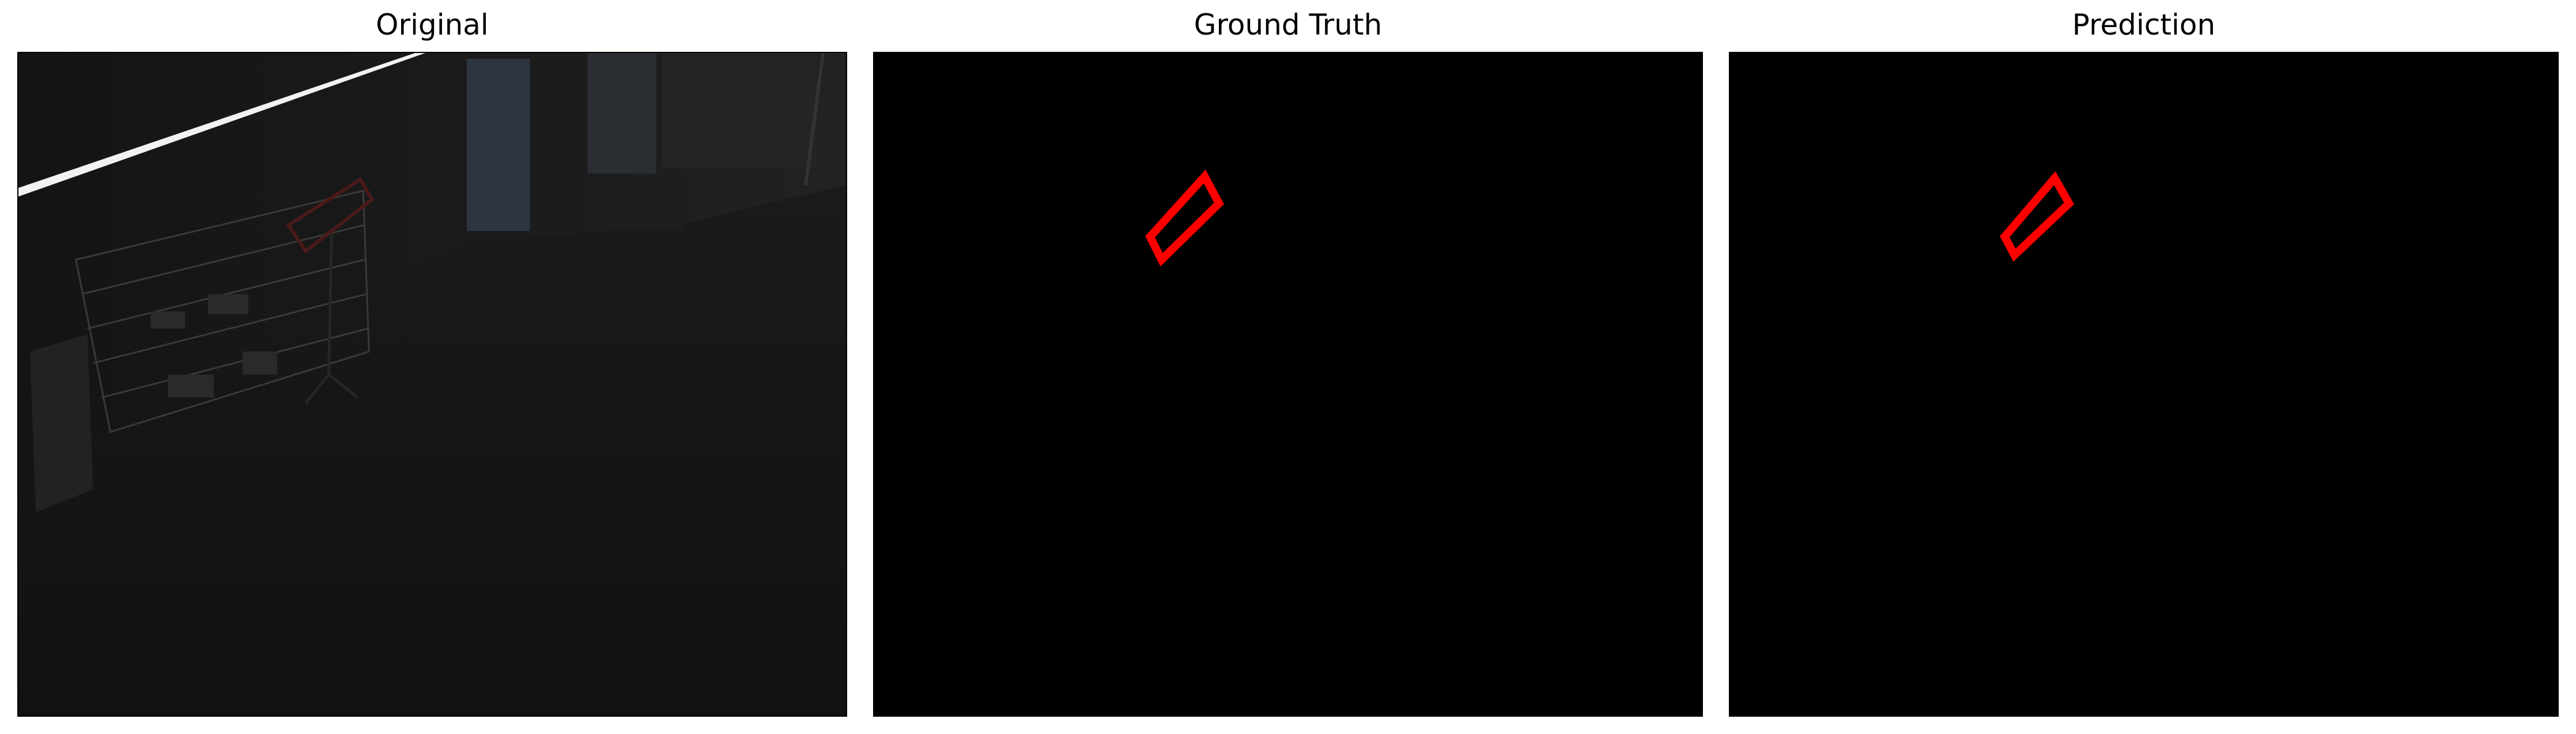  What do you see at coordinates (639, 208) in the screenshot?
I see `table` at bounding box center [639, 208].